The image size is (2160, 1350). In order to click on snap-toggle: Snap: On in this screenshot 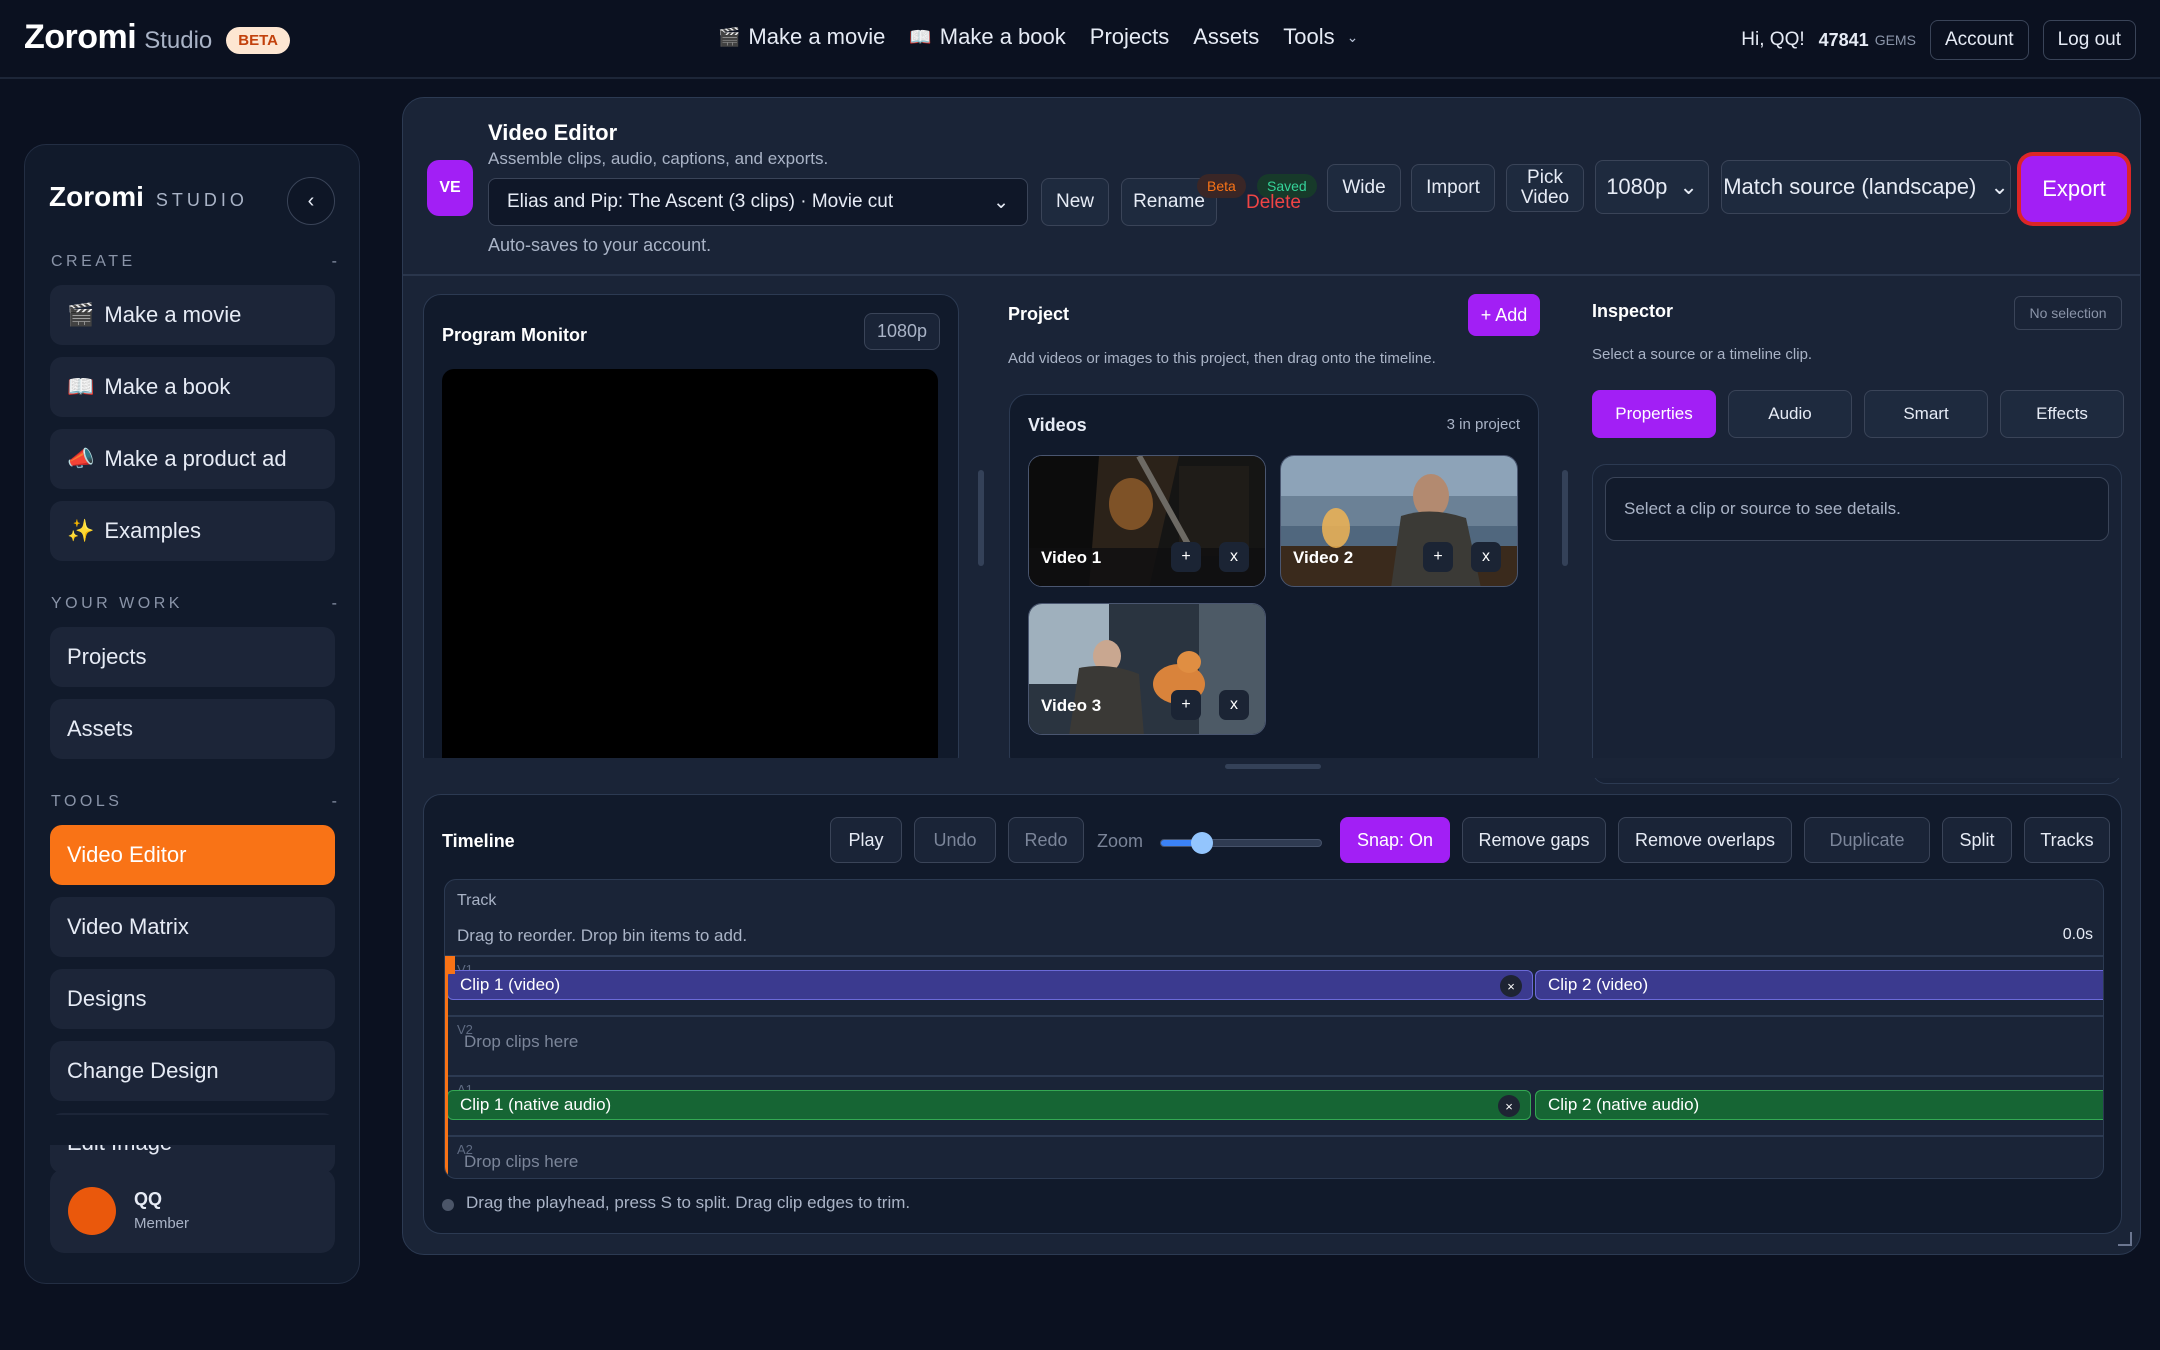, I will do `click(1395, 840)`.